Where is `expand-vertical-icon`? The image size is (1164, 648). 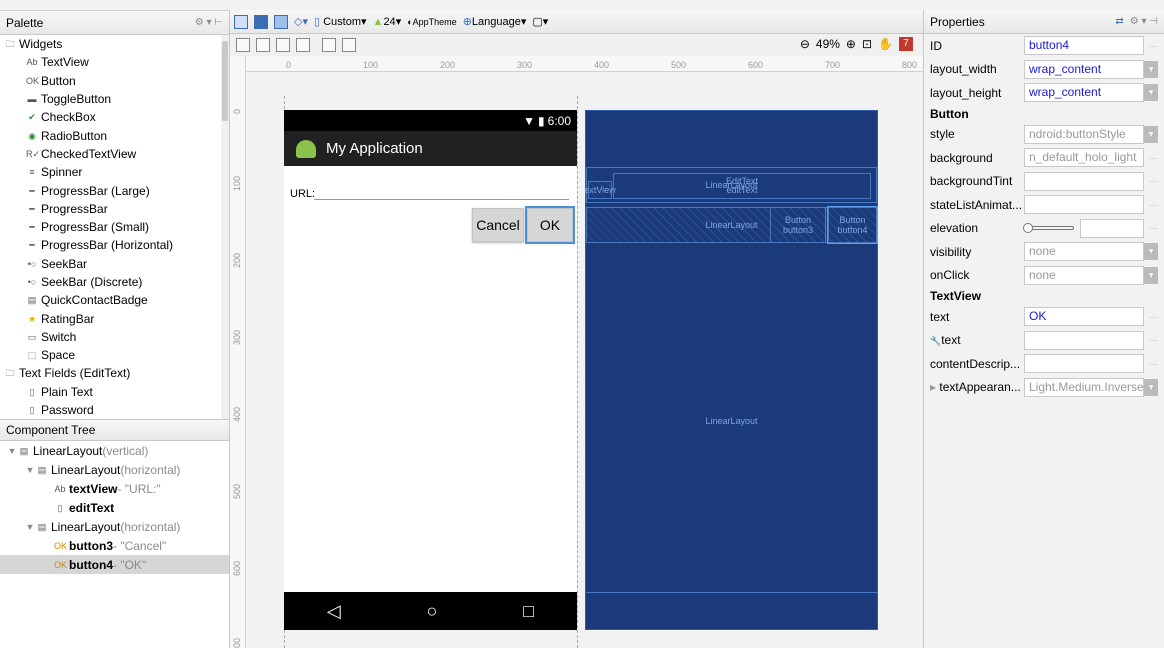
expand-vertical-icon is located at coordinates (349, 45).